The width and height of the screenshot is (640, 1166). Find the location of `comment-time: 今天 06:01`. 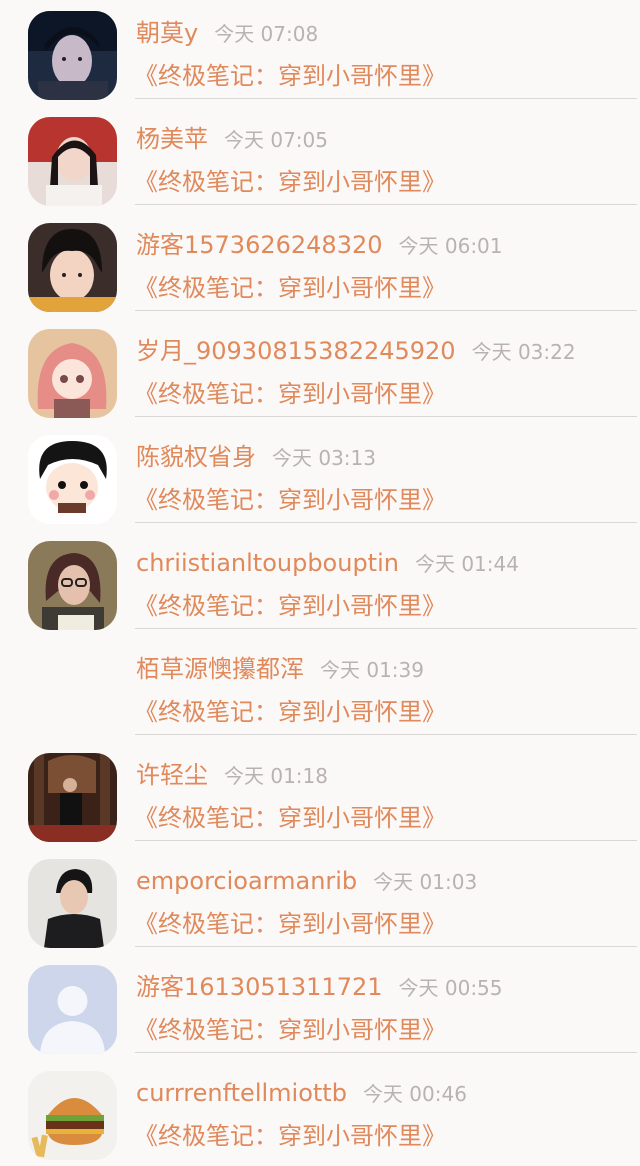

comment-time: 今天 06:01 is located at coordinates (450, 246).